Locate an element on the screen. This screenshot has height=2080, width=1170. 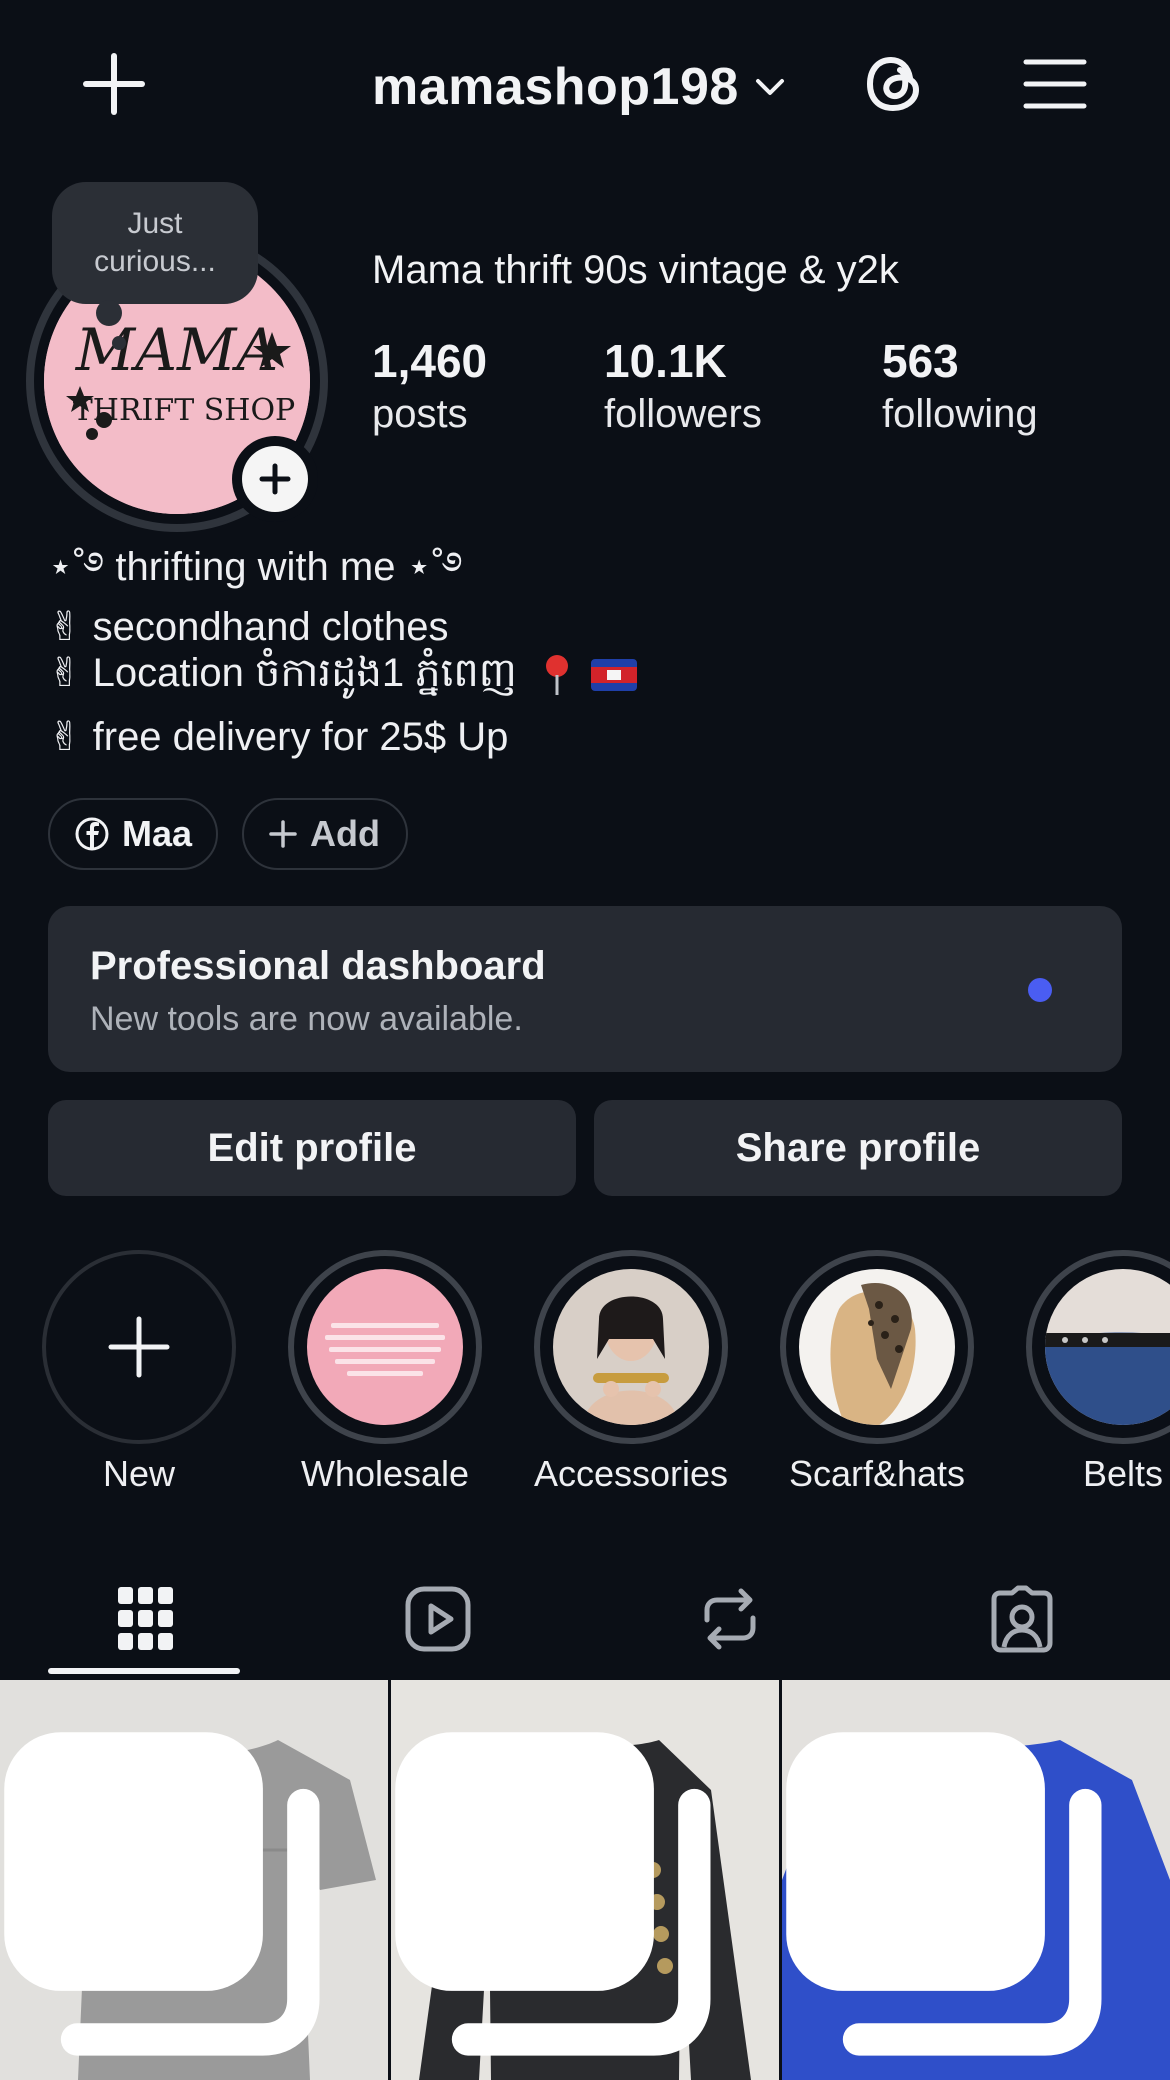
tab-posts-grid is located at coordinates (146, 1619).